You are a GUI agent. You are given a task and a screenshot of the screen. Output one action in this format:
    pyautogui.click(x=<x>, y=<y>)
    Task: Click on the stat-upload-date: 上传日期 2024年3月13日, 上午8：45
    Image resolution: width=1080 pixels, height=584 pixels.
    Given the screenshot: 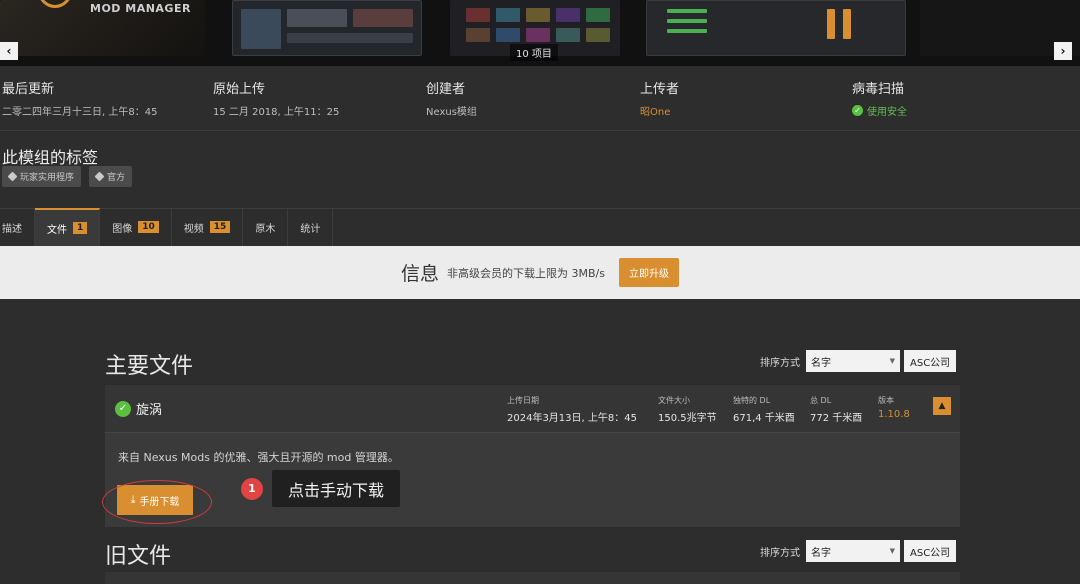 What is the action you would take?
    pyautogui.click(x=572, y=409)
    